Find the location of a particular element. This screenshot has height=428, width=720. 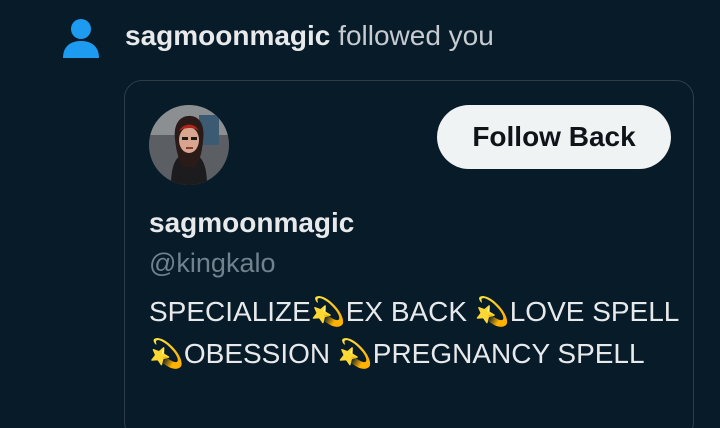

follow-back-button: Follow Back is located at coordinates (554, 137).